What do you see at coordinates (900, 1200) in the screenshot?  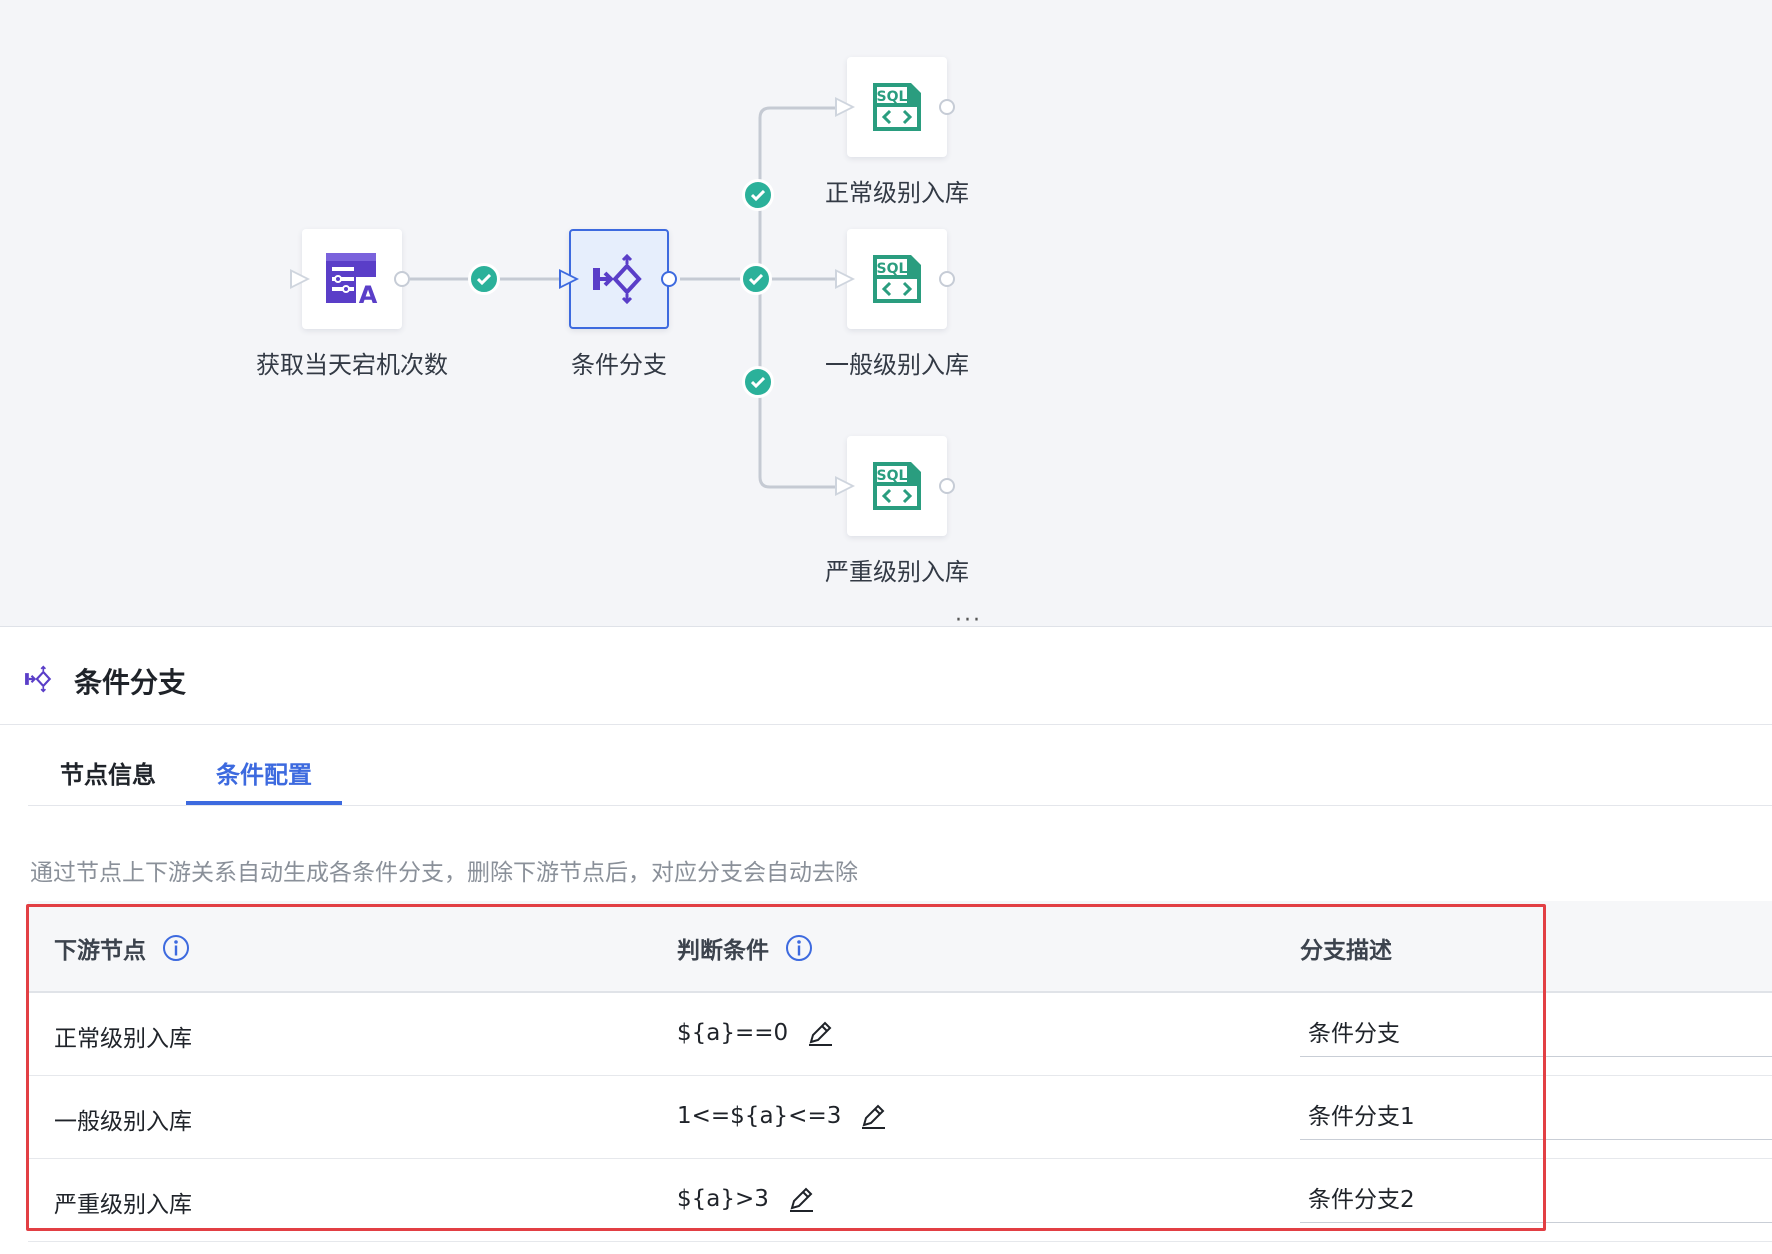 I see `table-row: 严重级别入库 ${a}>3` at bounding box center [900, 1200].